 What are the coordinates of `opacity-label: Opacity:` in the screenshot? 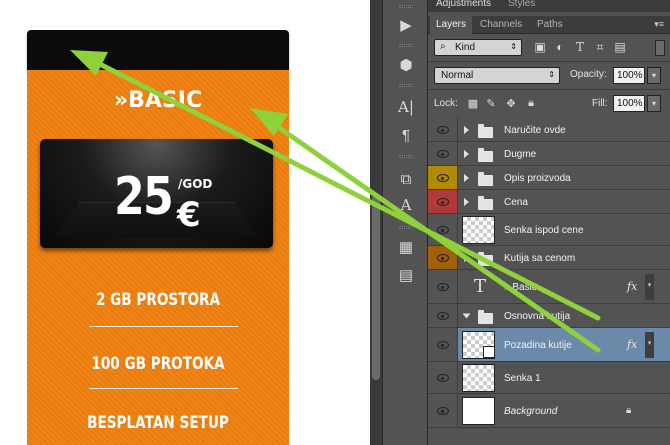 It's located at (588, 74).